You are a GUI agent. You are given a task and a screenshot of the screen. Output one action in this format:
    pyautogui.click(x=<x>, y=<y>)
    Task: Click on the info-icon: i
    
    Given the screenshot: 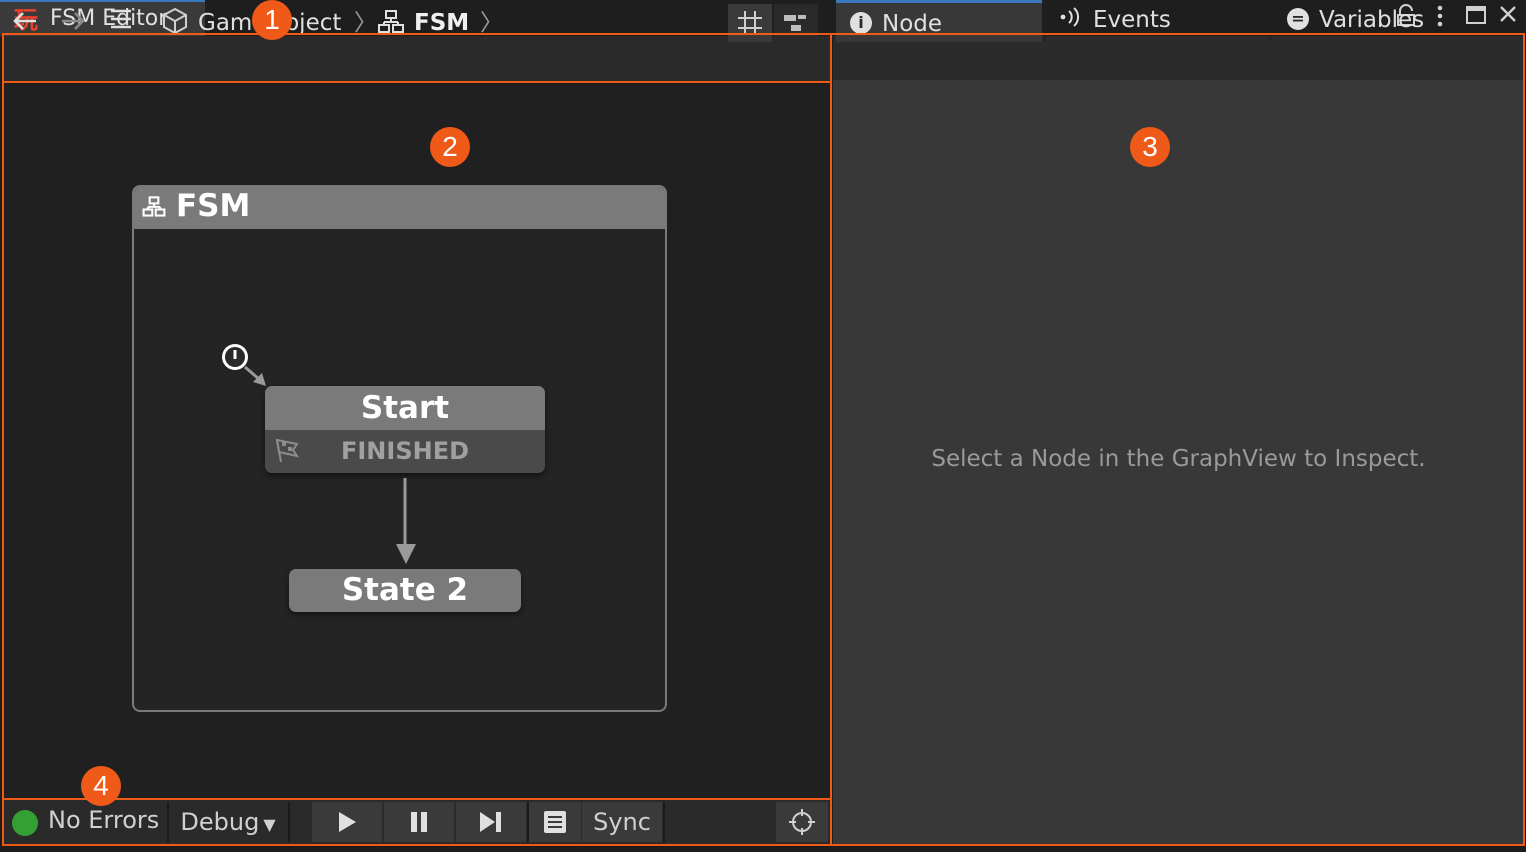 What is the action you would take?
    pyautogui.click(x=861, y=23)
    